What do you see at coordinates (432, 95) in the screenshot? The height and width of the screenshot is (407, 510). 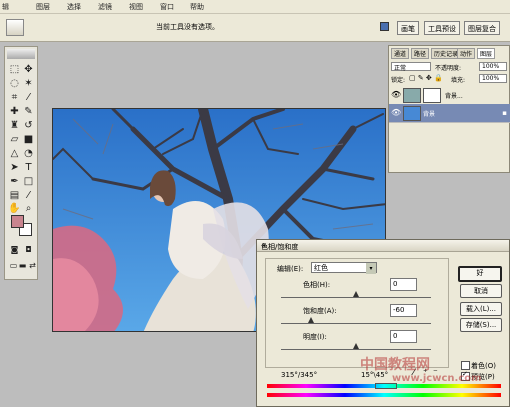 I see `layer-mask-thumbnail` at bounding box center [432, 95].